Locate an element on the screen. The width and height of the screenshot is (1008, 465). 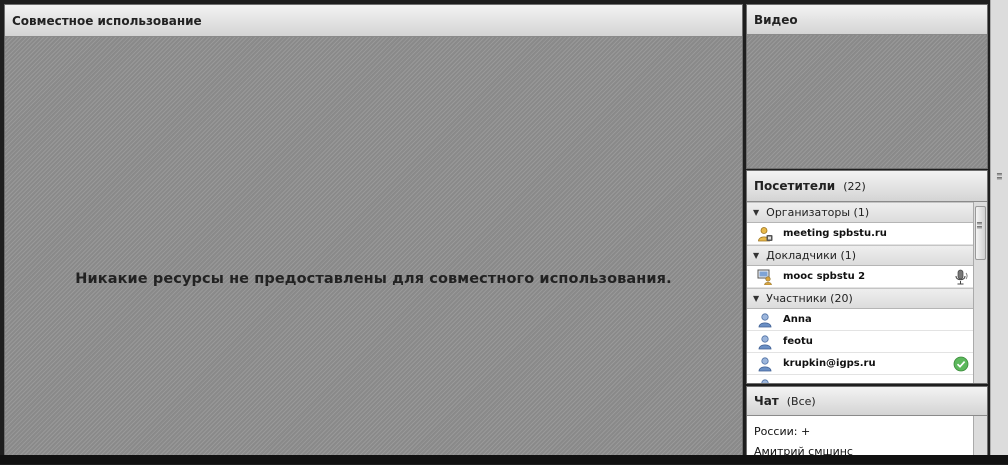
group-label: Организаторы (1) is located at coordinates (818, 212).